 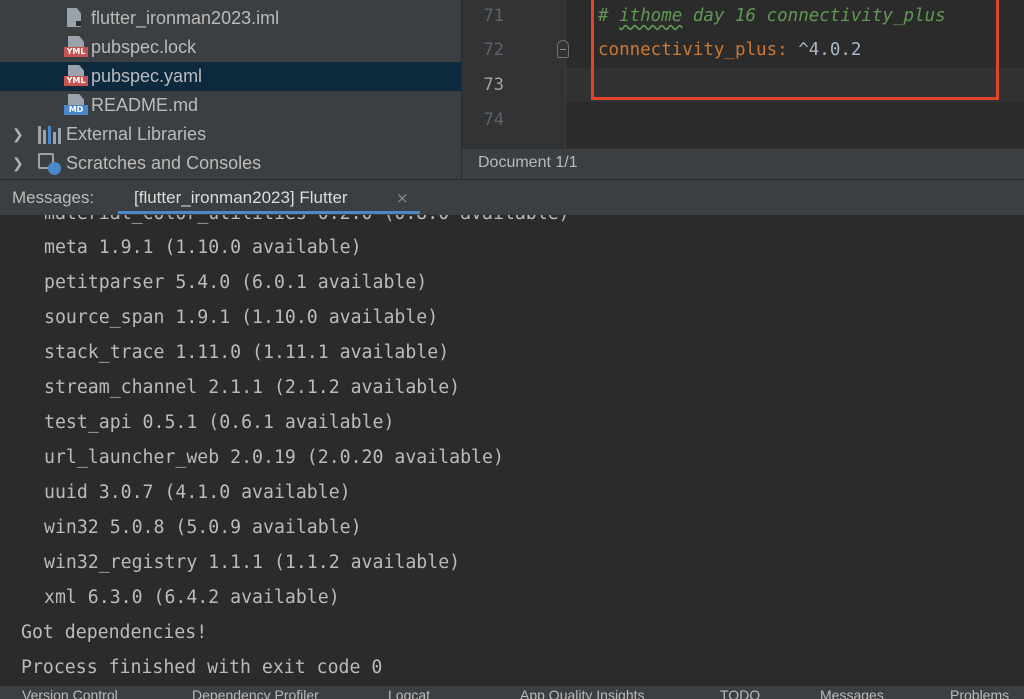 What do you see at coordinates (493, 85) in the screenshot?
I see `line-number: 73` at bounding box center [493, 85].